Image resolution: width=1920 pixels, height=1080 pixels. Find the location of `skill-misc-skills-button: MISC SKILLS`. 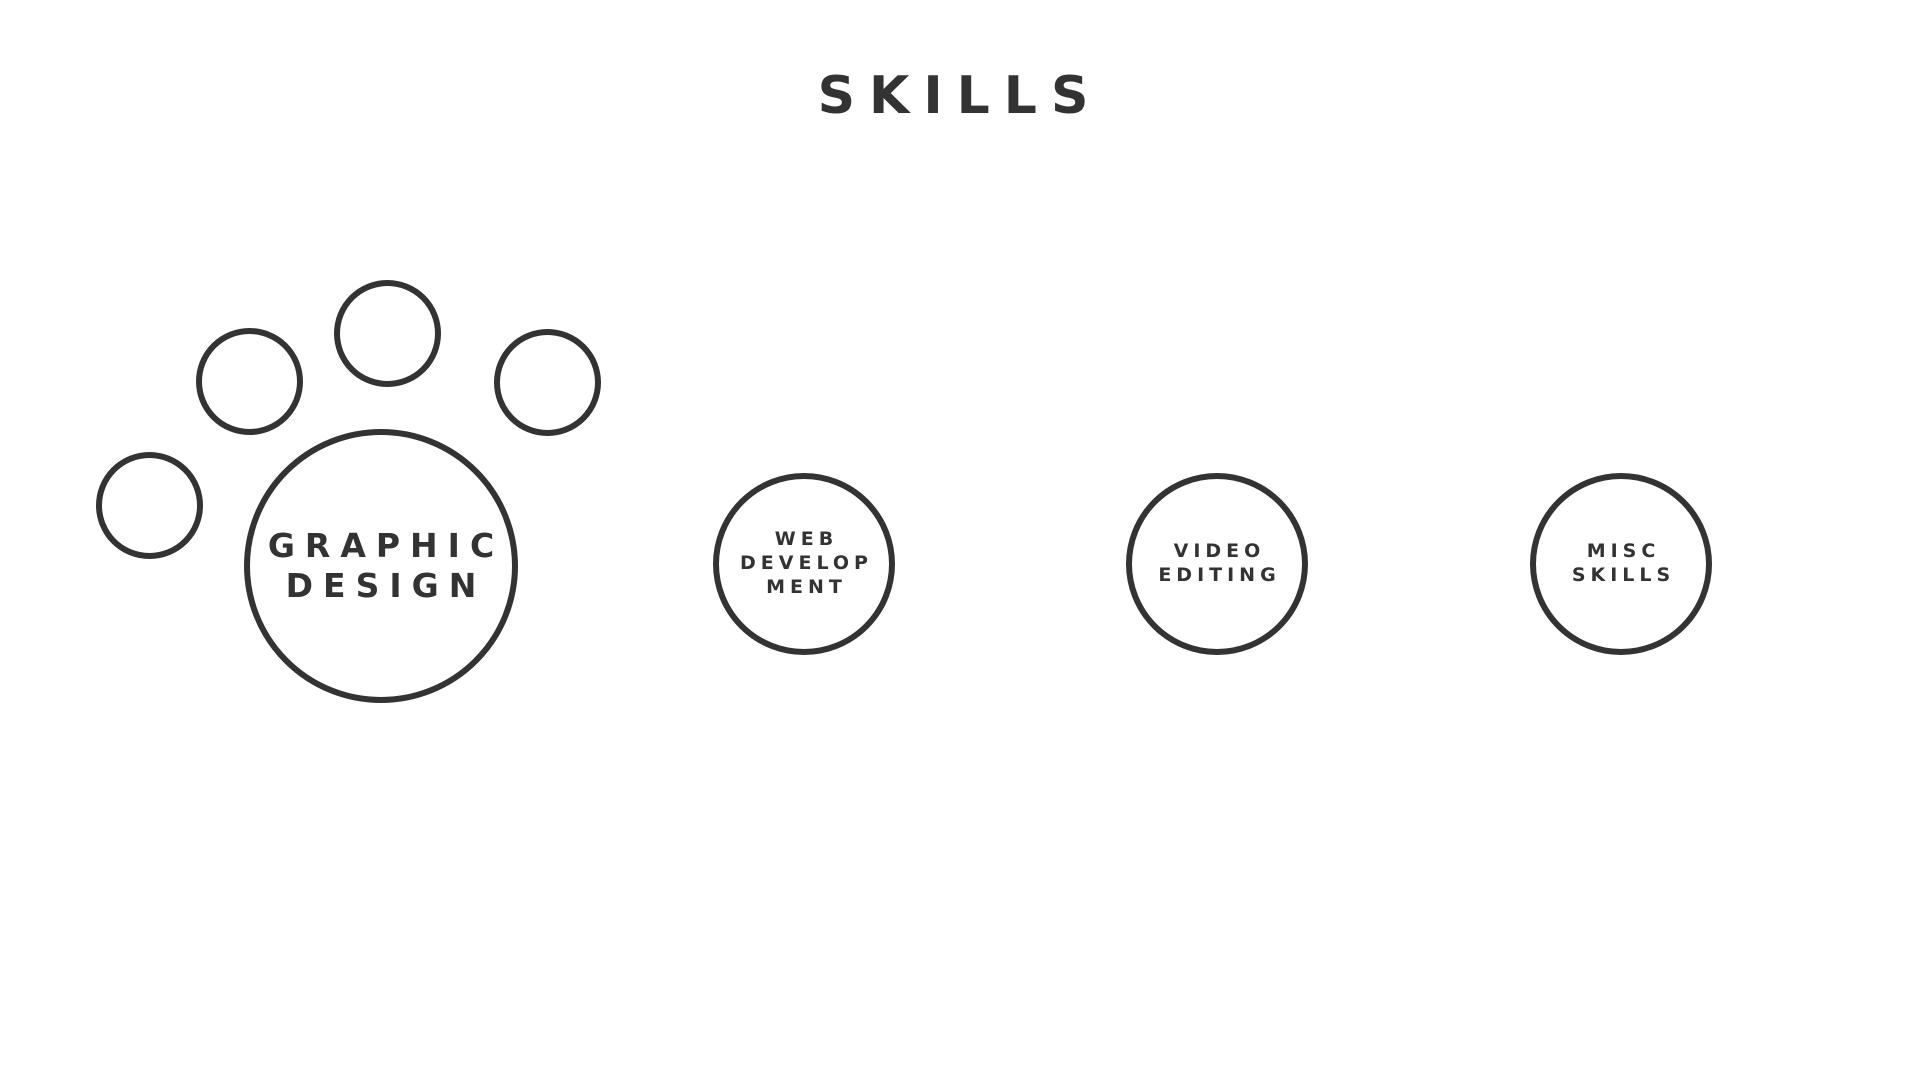

skill-misc-skills-button: MISC SKILLS is located at coordinates (1621, 564).